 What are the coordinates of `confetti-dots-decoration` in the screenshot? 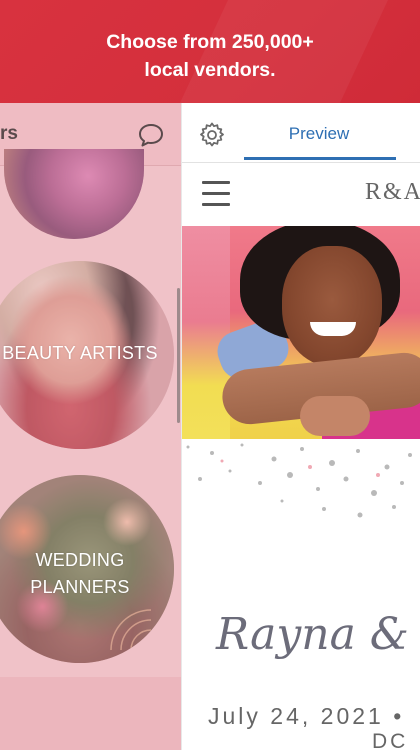 It's located at (299, 480).